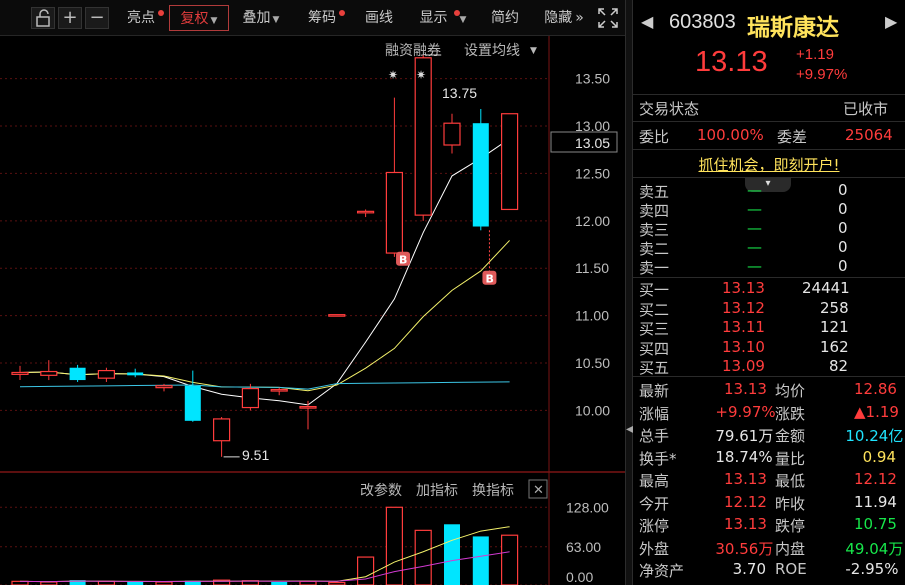  What do you see at coordinates (769, 503) in the screenshot?
I see `stat-row: 今开 12.12 昨收 11.94` at bounding box center [769, 503].